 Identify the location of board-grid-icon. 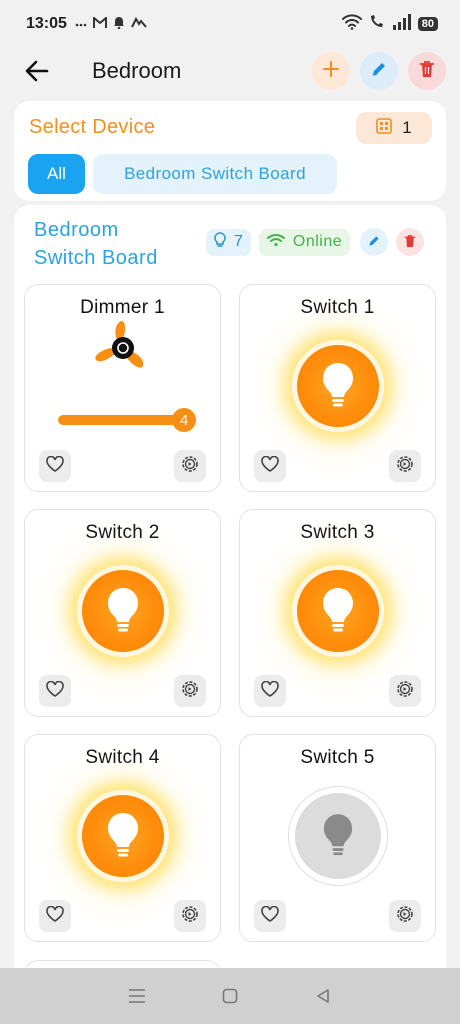
(384, 128).